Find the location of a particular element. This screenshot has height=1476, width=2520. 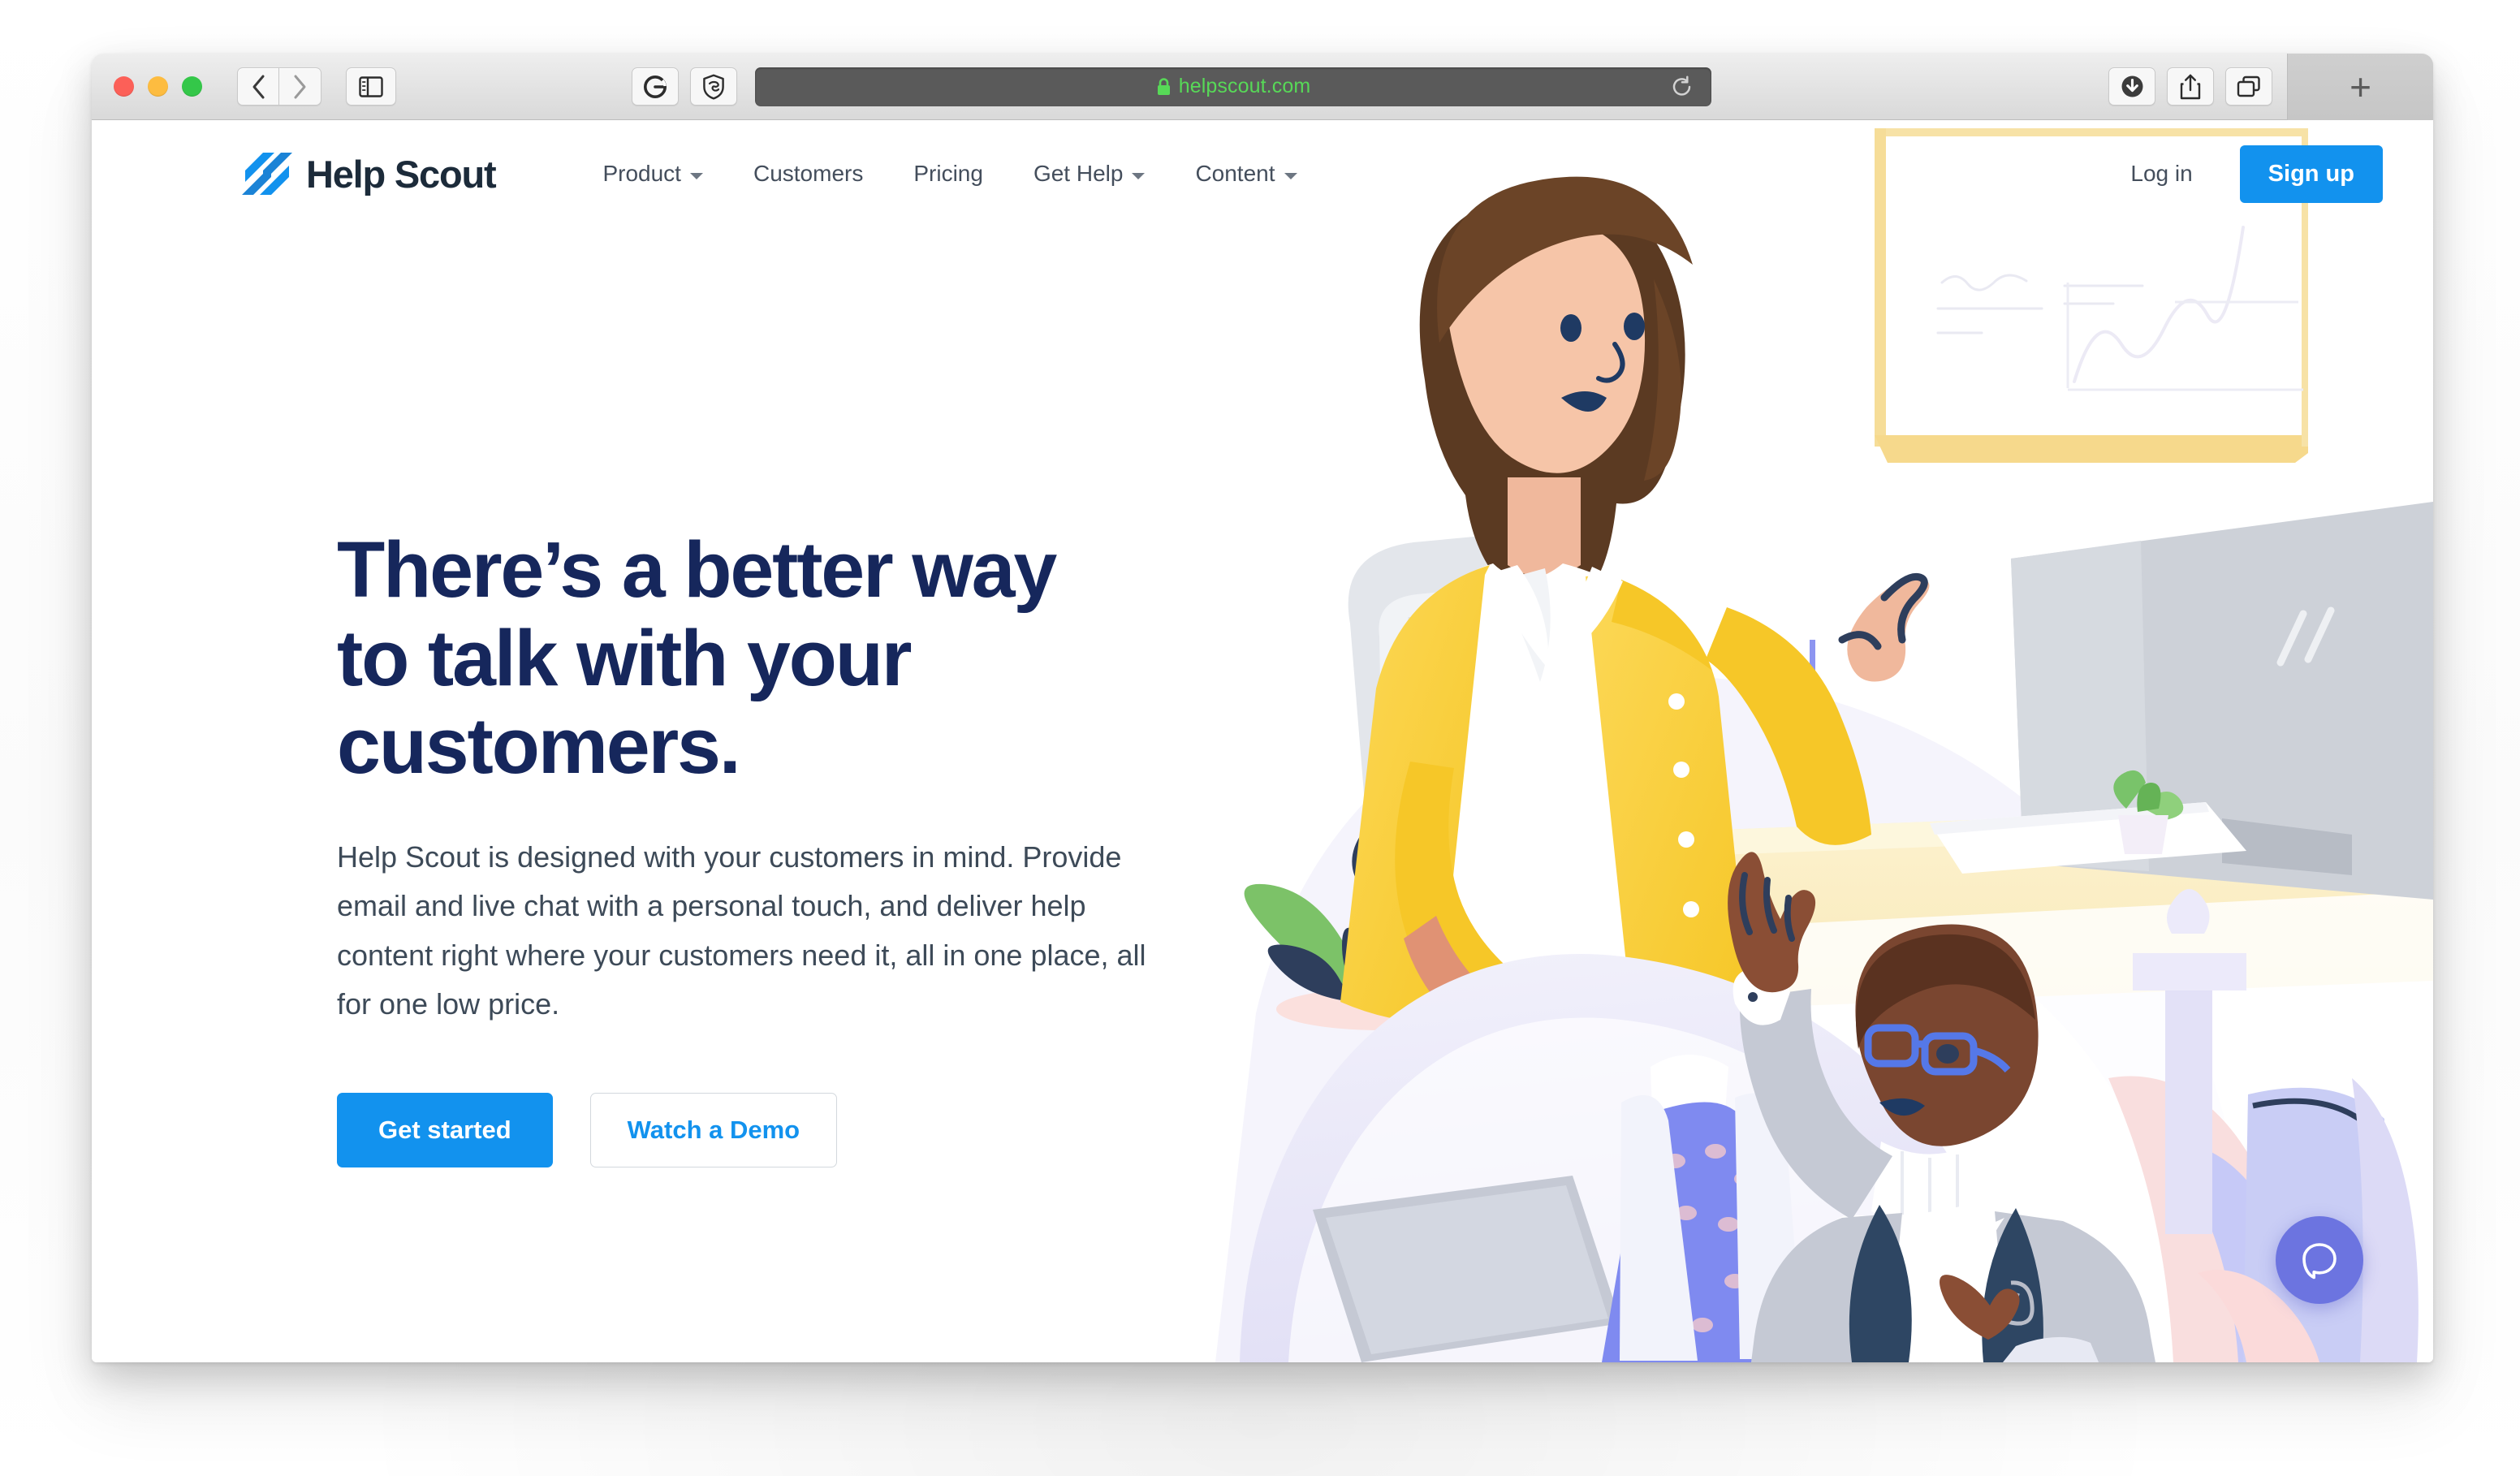

toolbar-right-buttons: + is located at coordinates (2265, 87).